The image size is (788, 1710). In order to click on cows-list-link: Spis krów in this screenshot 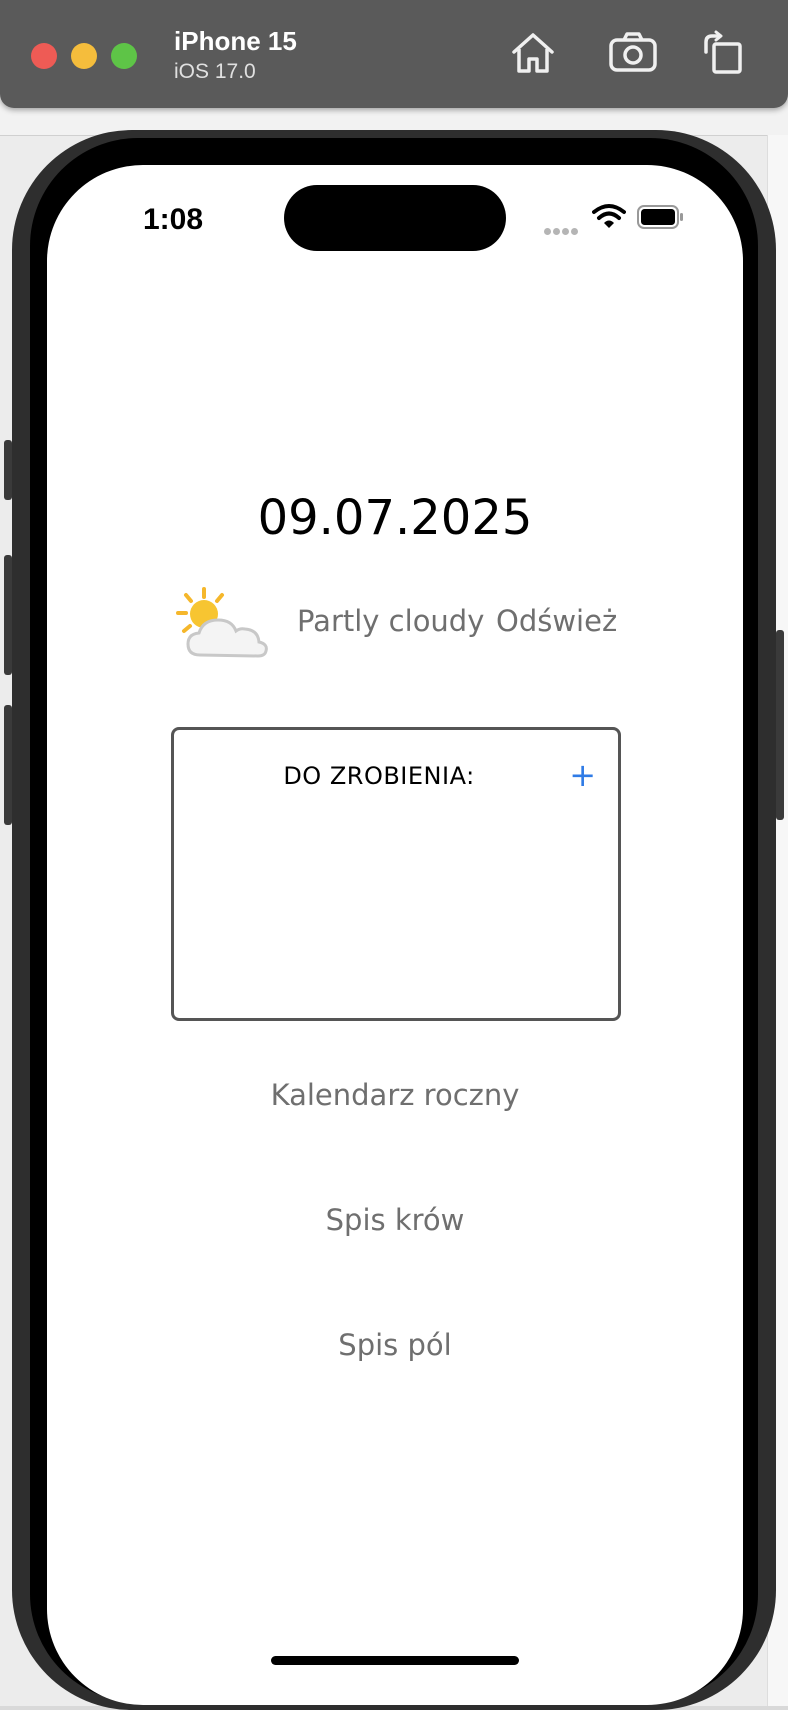, I will do `click(395, 1220)`.